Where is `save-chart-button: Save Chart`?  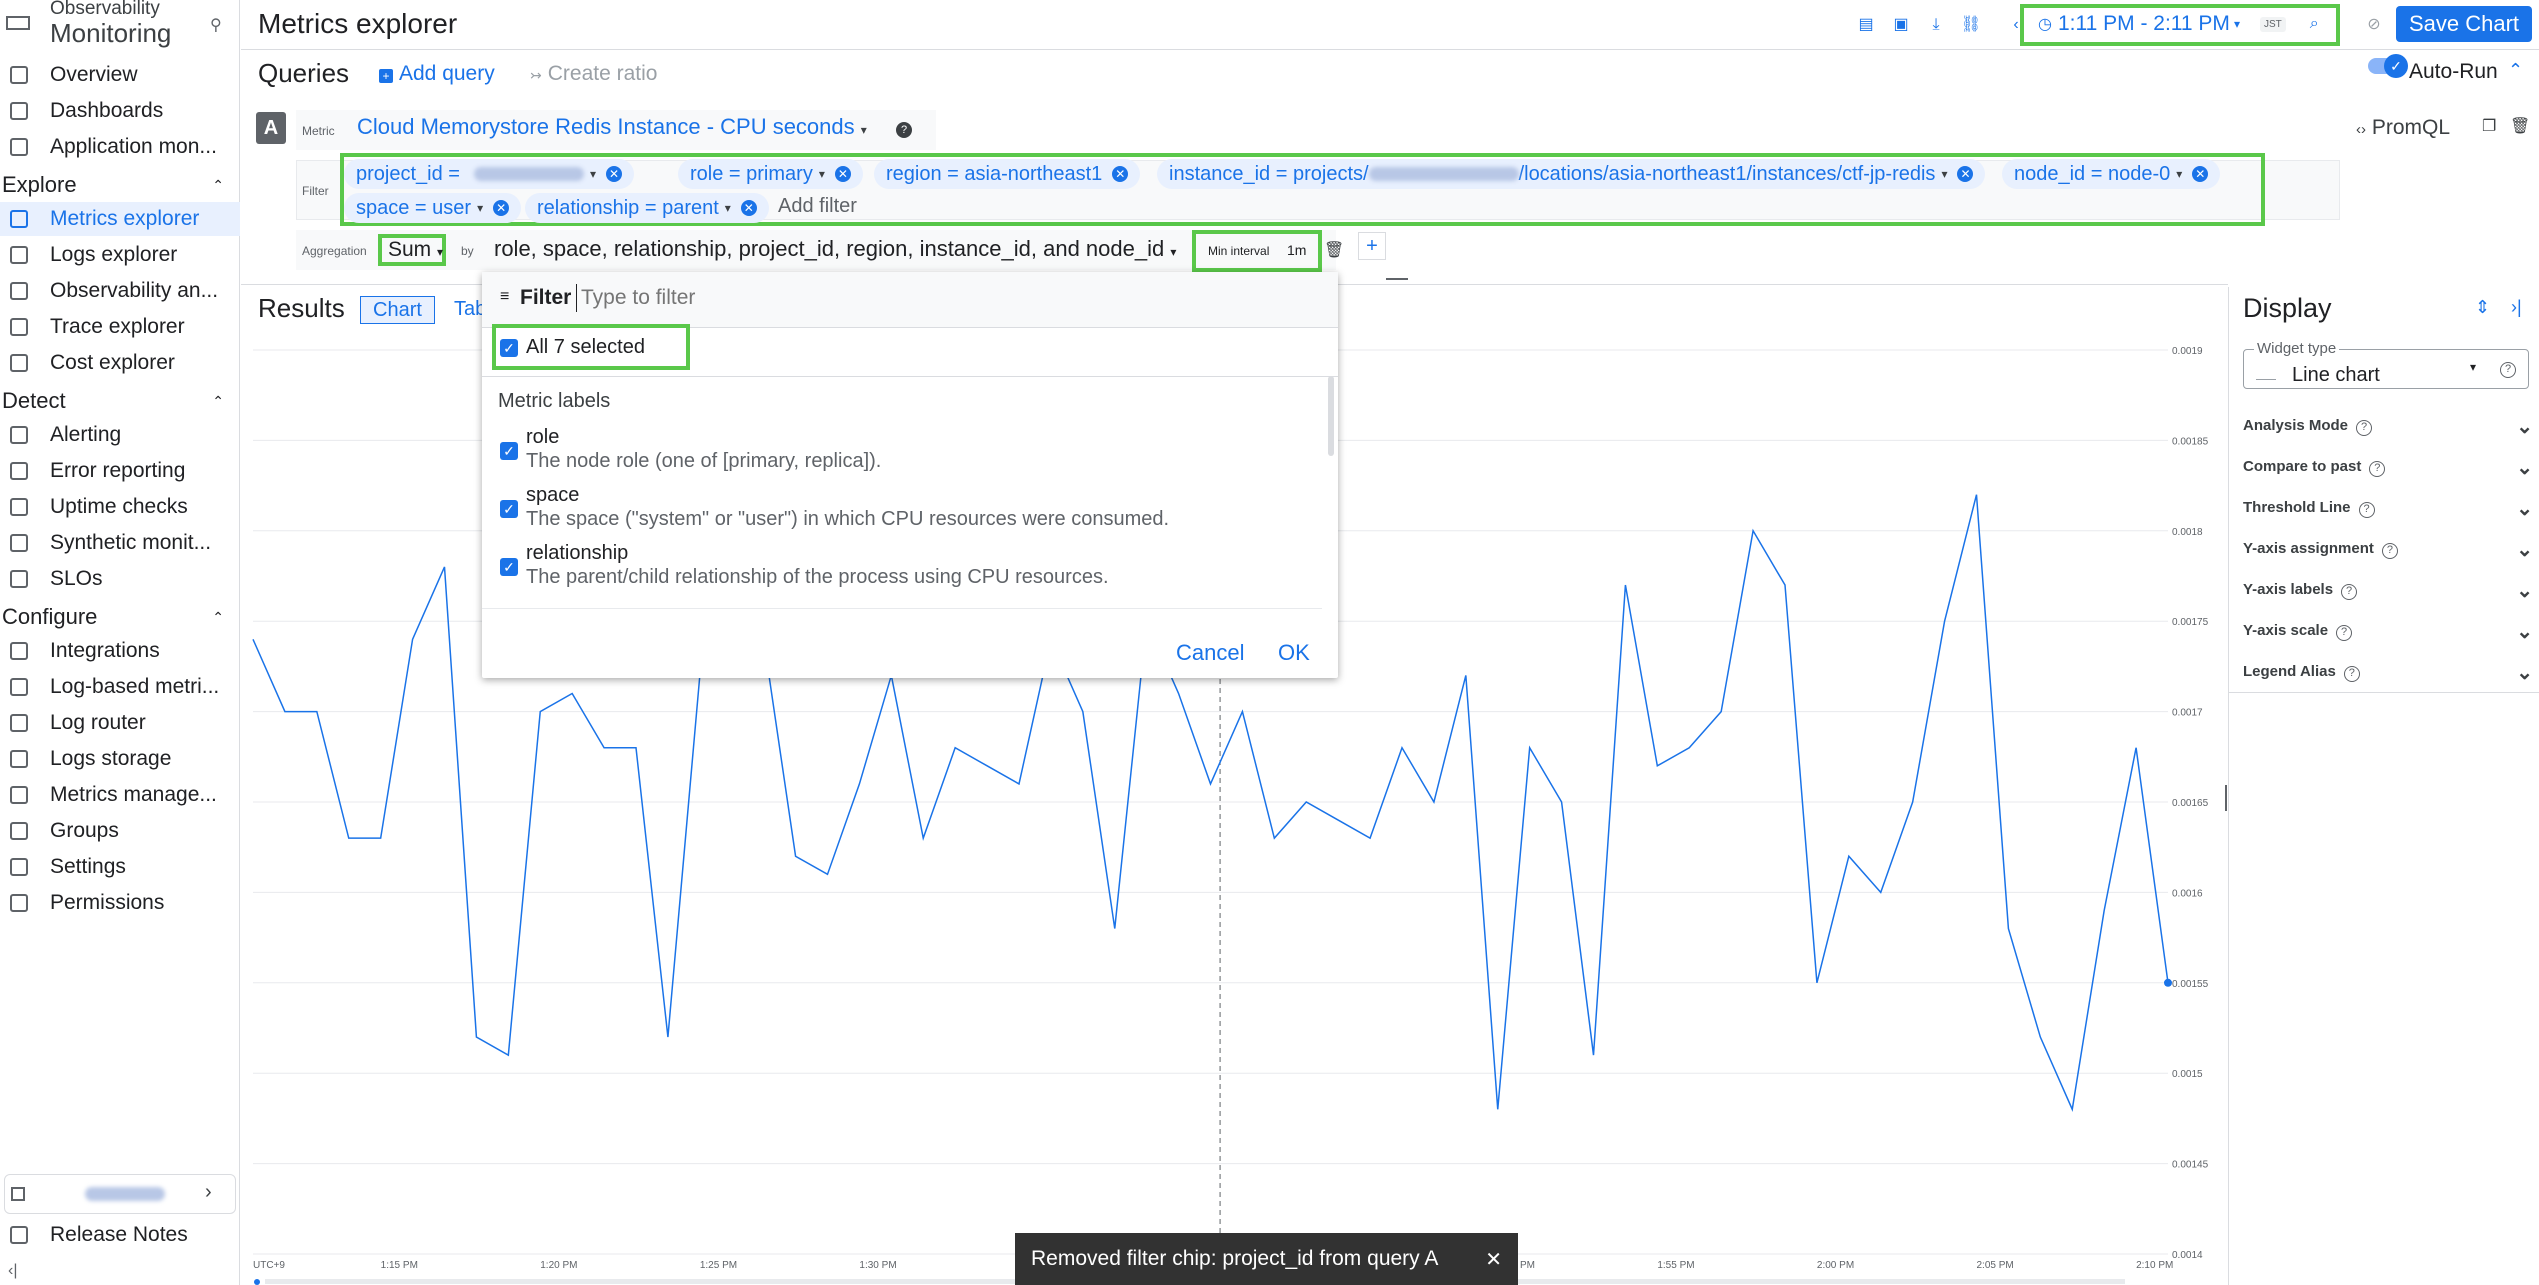 save-chart-button: Save Chart is located at coordinates (2464, 24).